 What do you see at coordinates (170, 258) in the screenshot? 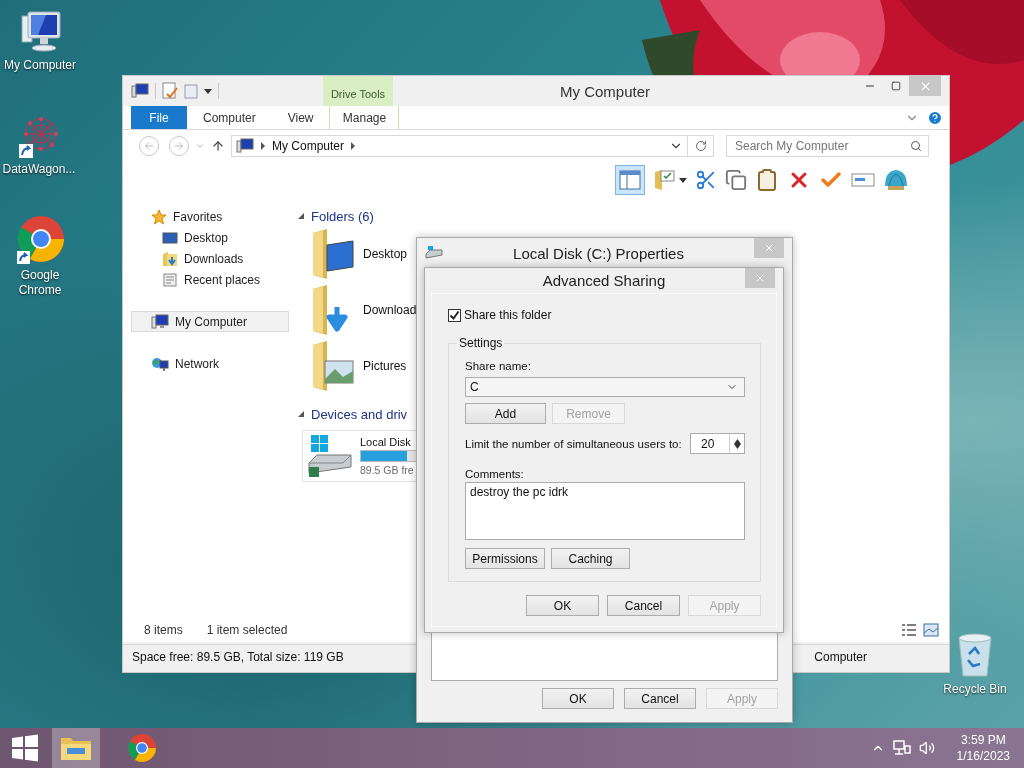
I see `download-folder-icon` at bounding box center [170, 258].